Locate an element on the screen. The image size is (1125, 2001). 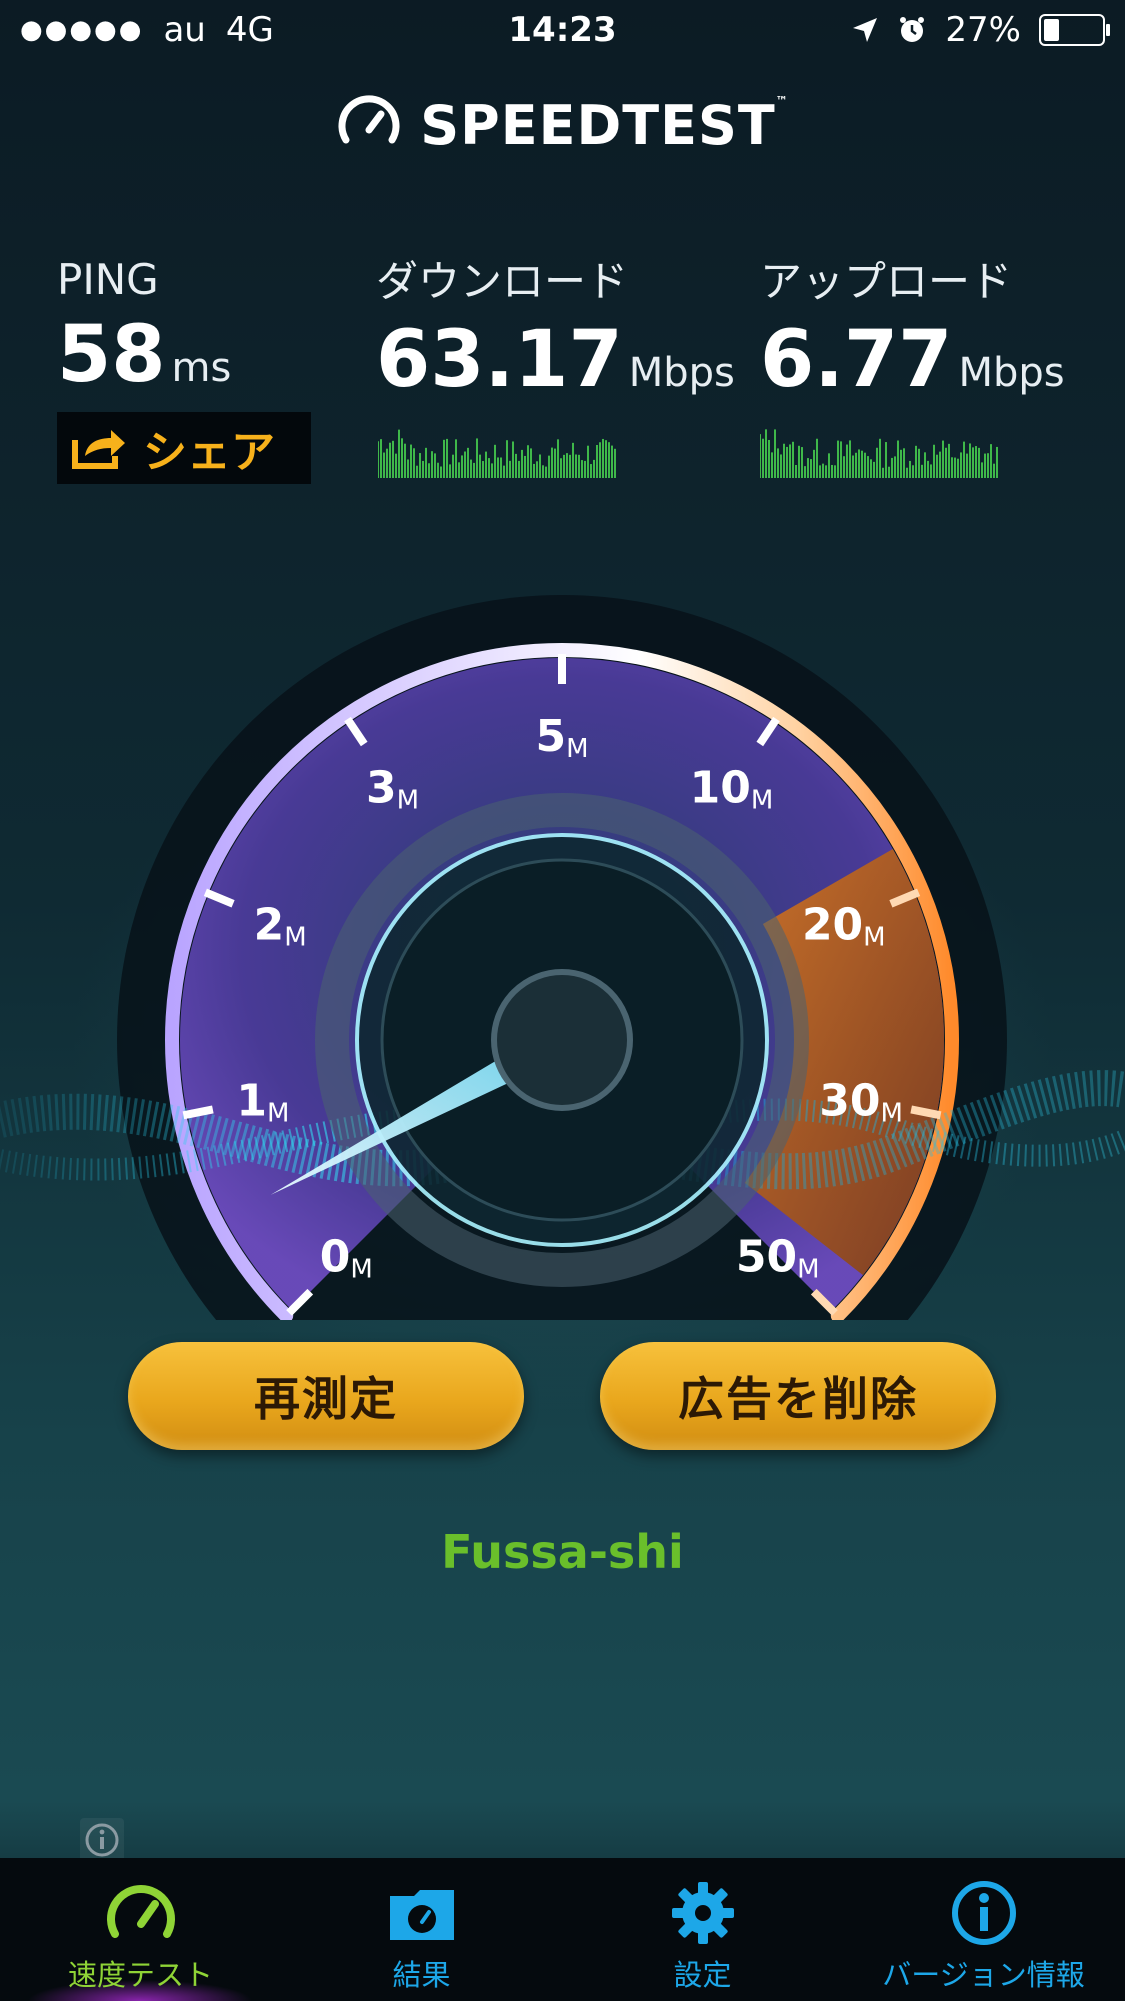
tab-label: 速度テスト is located at coordinates (140, 1975).